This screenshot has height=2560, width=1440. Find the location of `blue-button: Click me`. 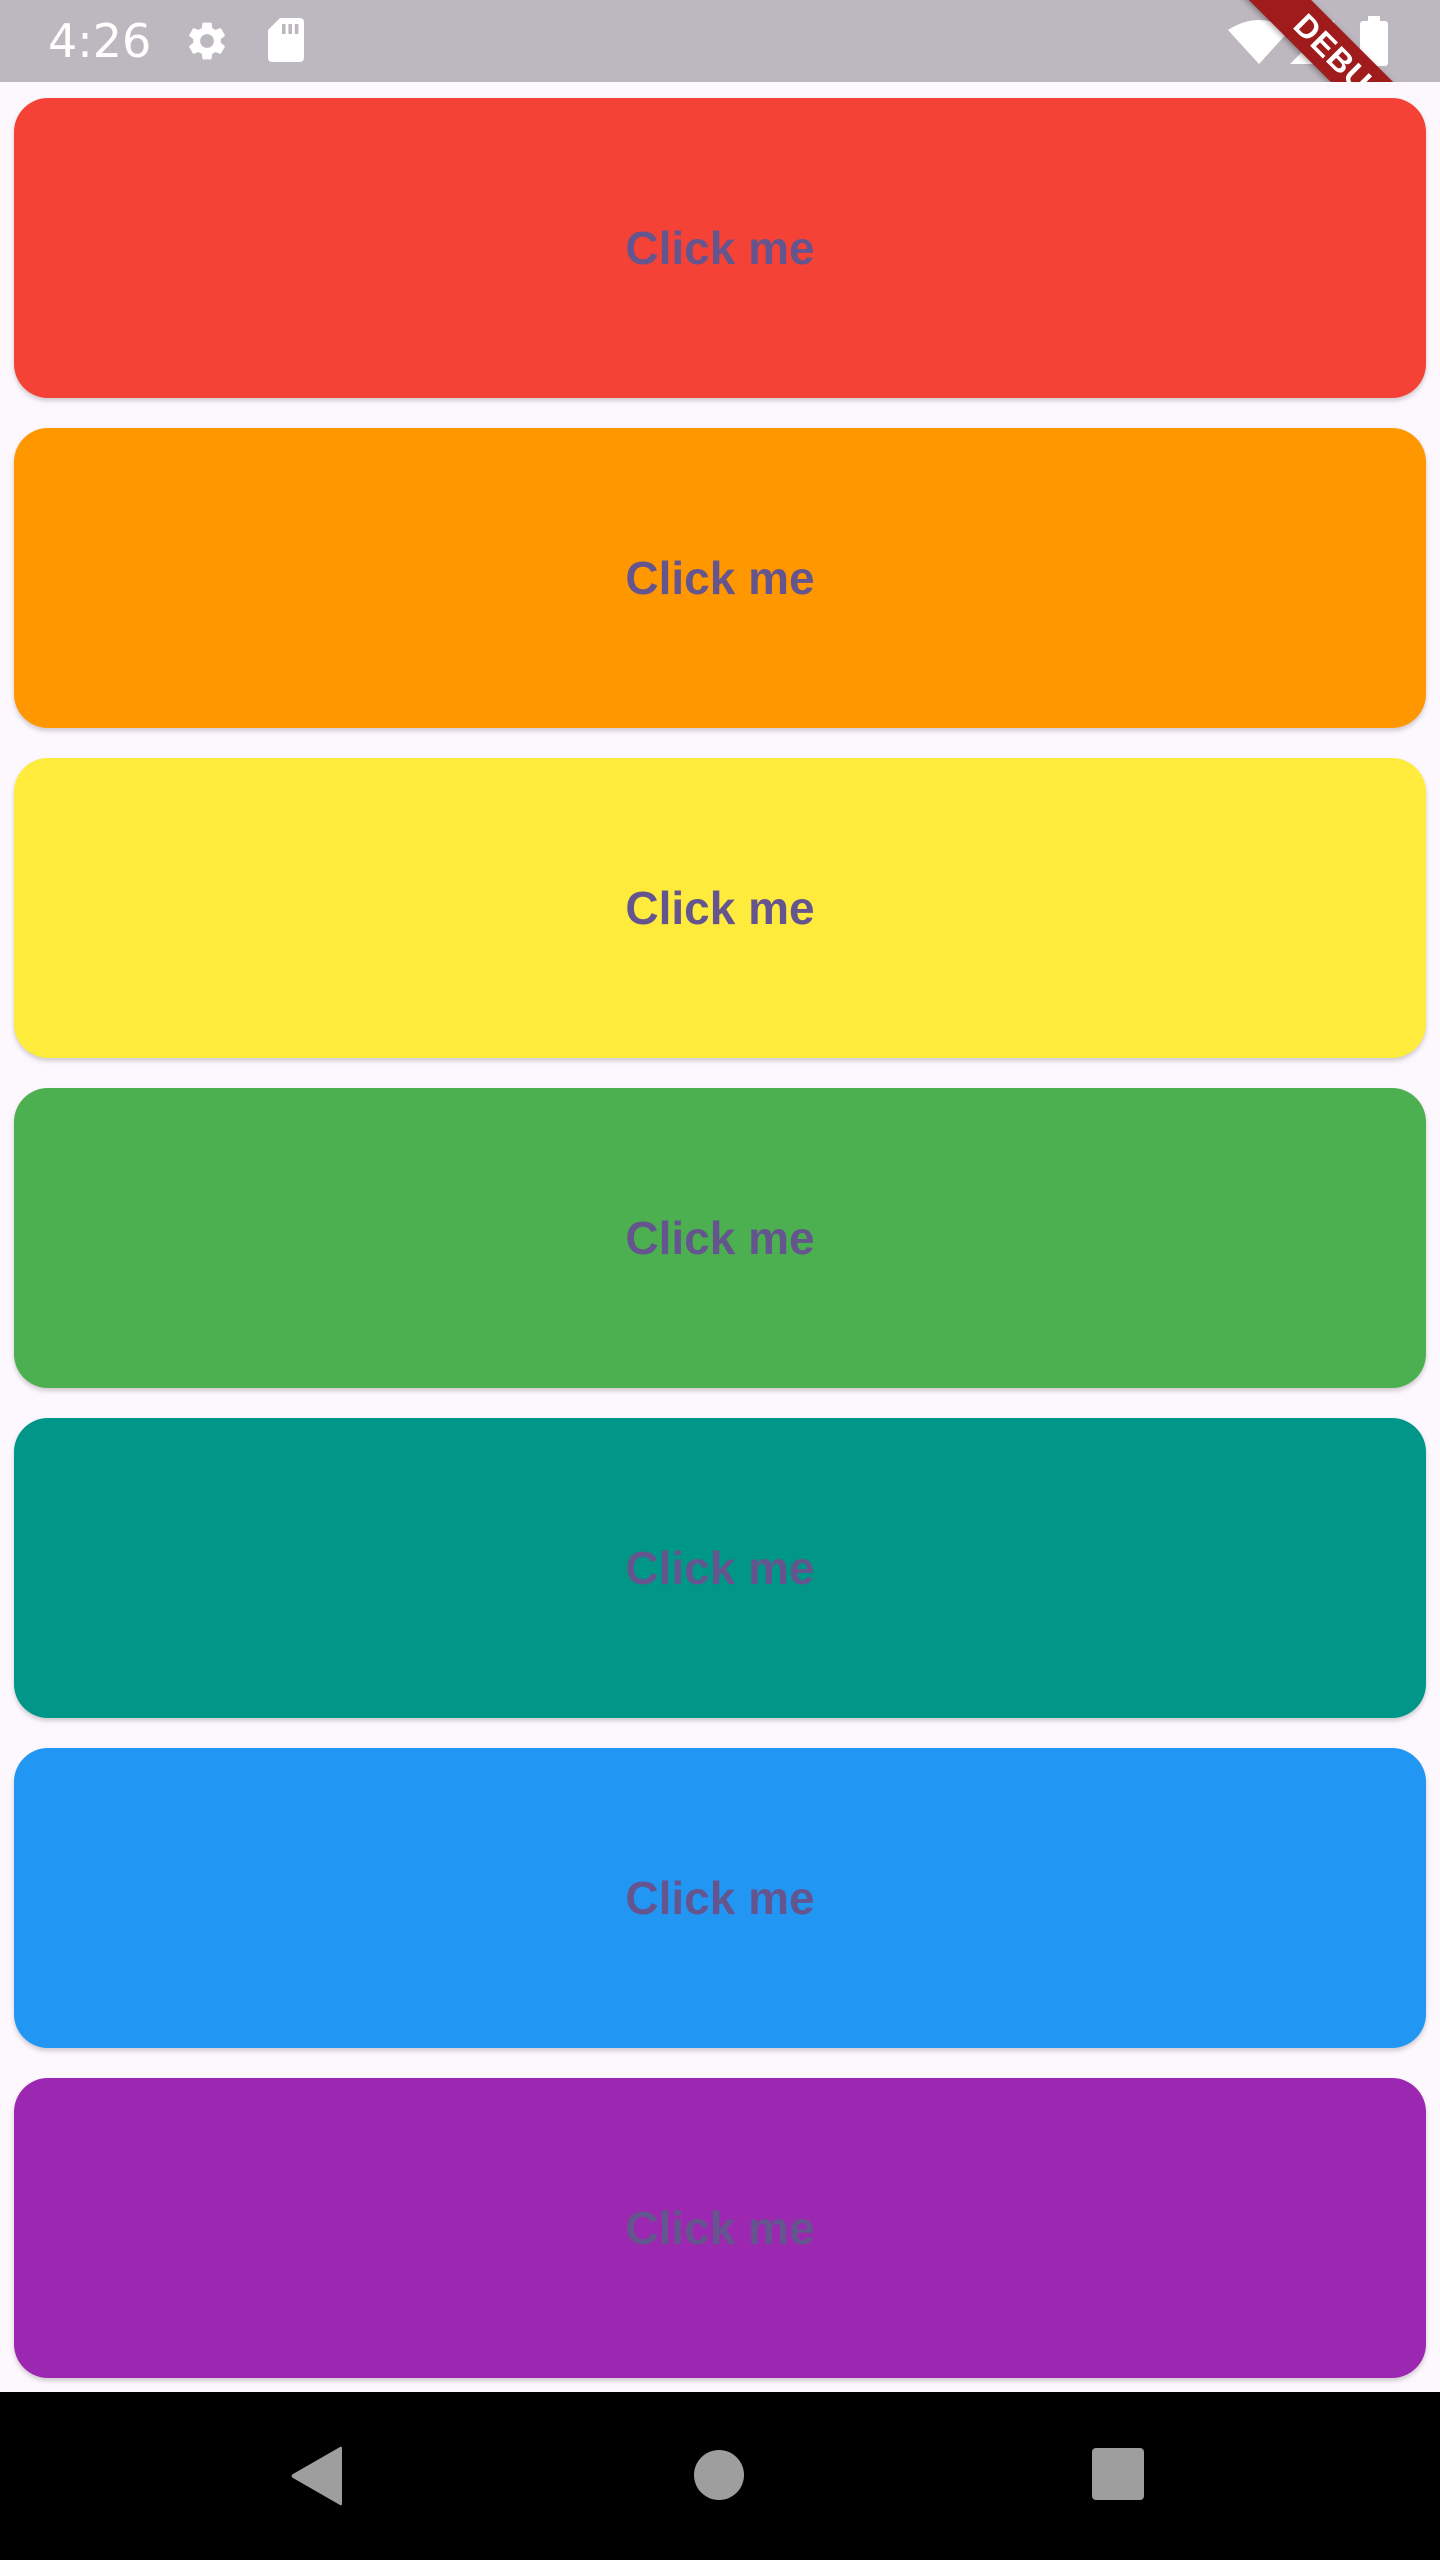

blue-button: Click me is located at coordinates (720, 1898).